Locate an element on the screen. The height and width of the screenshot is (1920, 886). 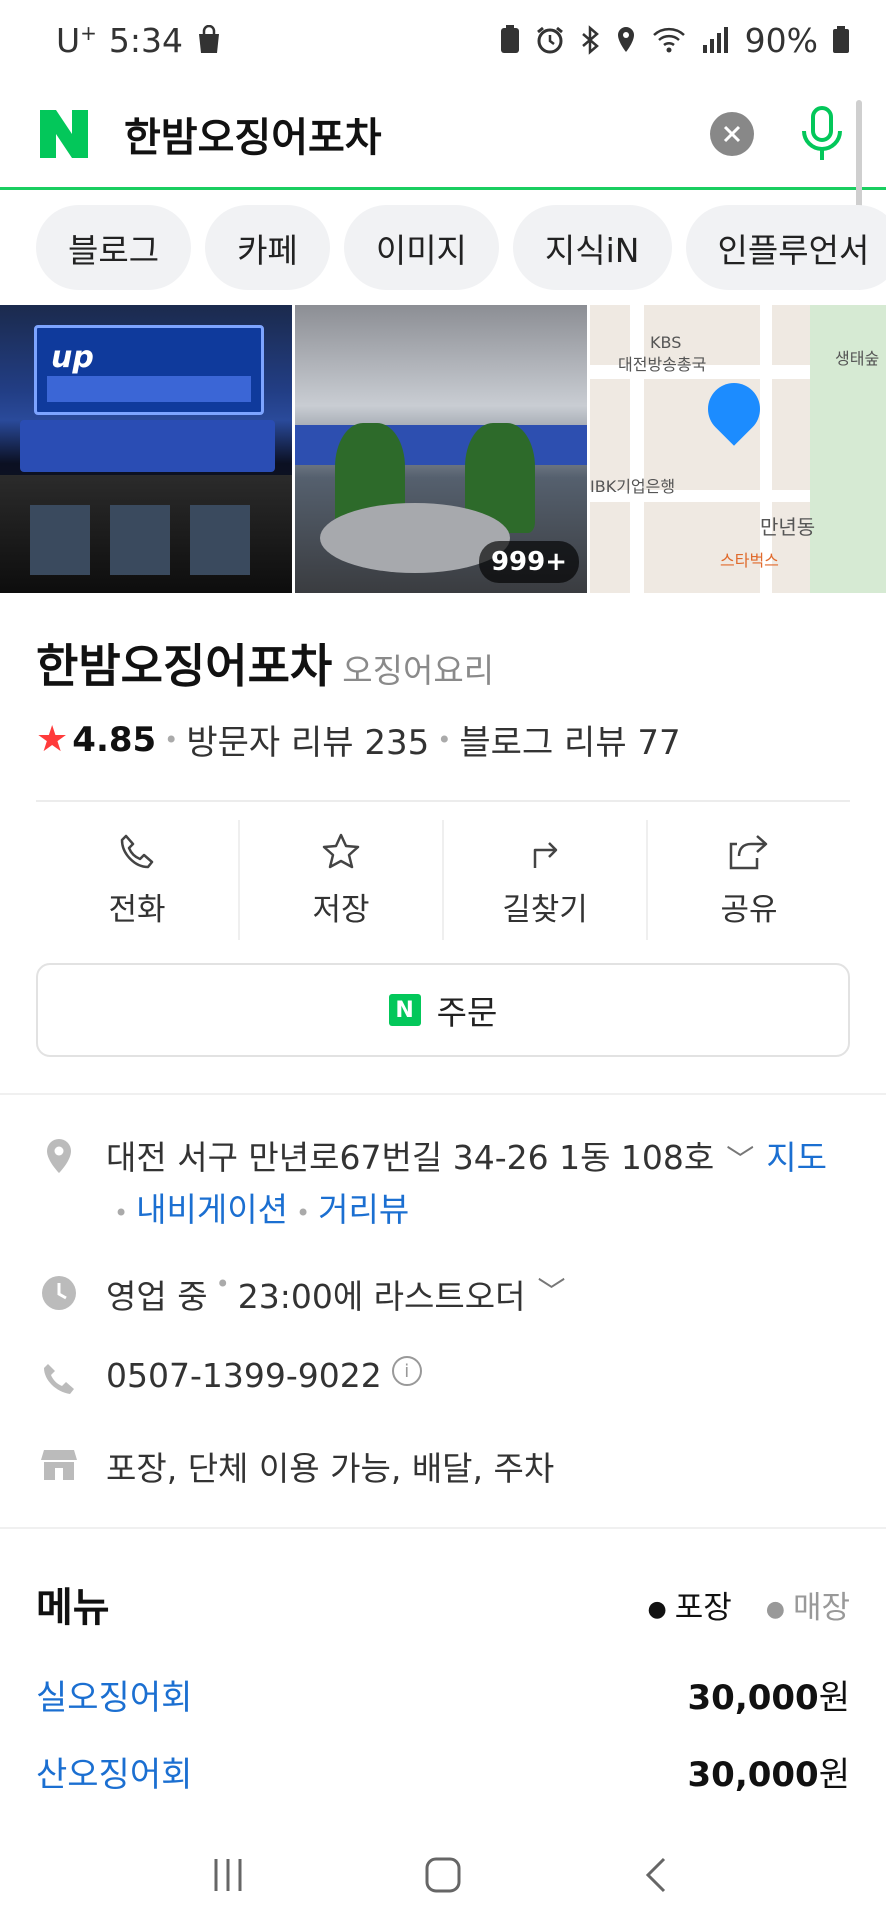
navigation-link: 내비게이션 is located at coordinates (212, 1209).